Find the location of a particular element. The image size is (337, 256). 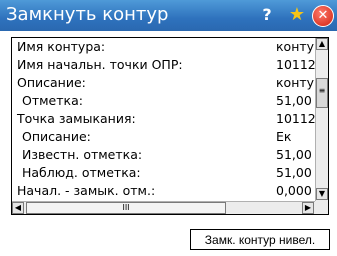

help-icon: ? is located at coordinates (267, 15).